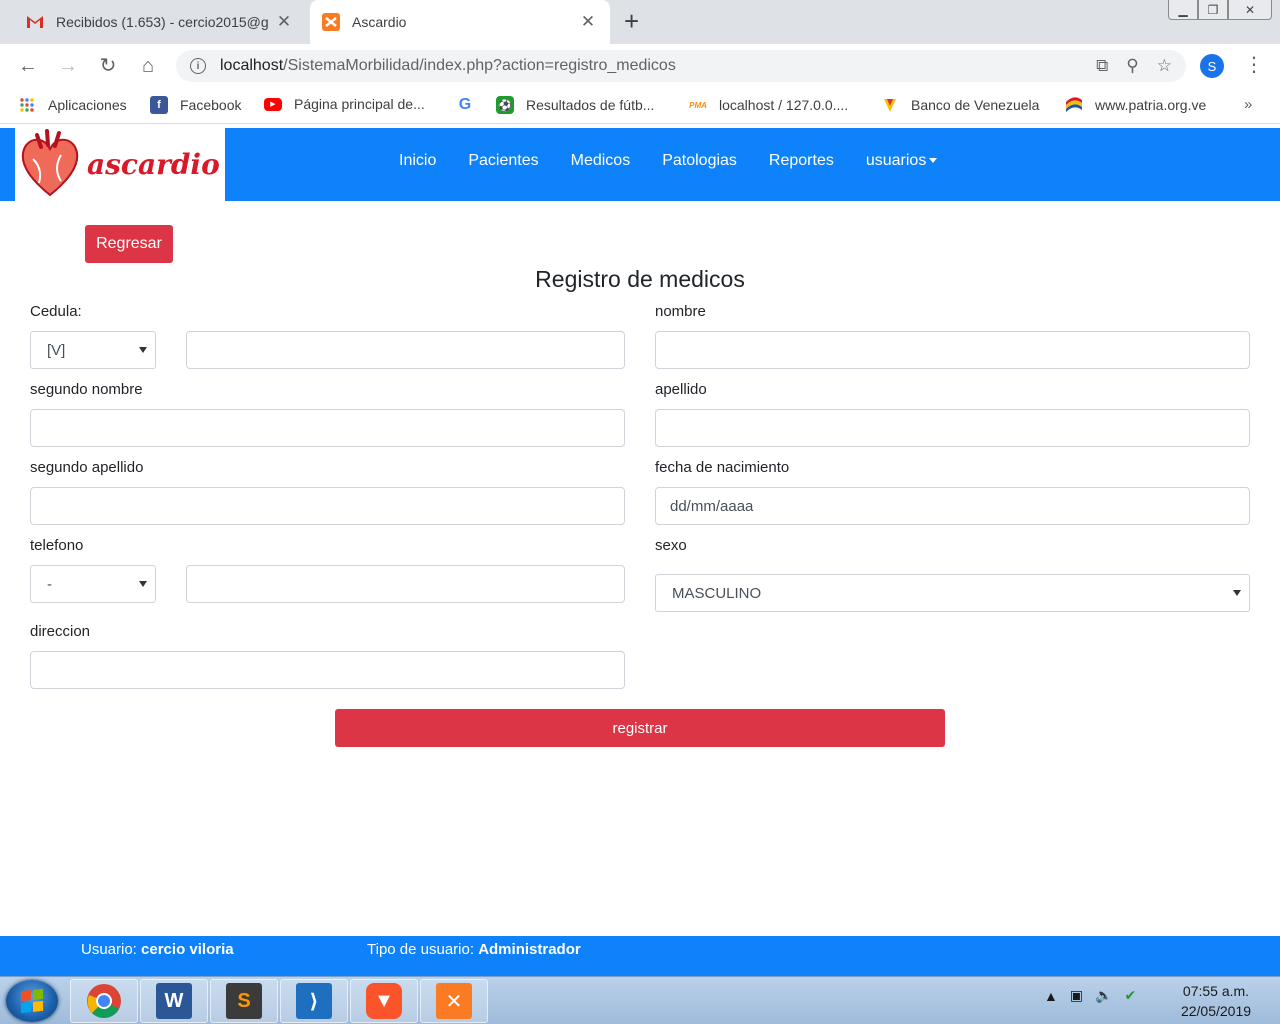 Image resolution: width=1280 pixels, height=1024 pixels. What do you see at coordinates (952, 350) in the screenshot?
I see `nombre-input` at bounding box center [952, 350].